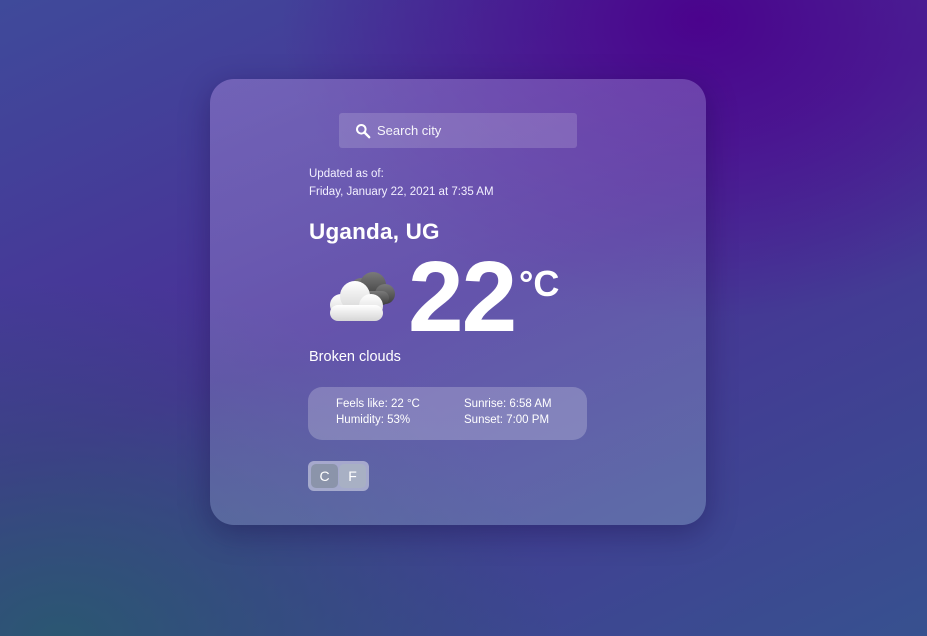 Image resolution: width=927 pixels, height=636 pixels. I want to click on search-input, so click(472, 130).